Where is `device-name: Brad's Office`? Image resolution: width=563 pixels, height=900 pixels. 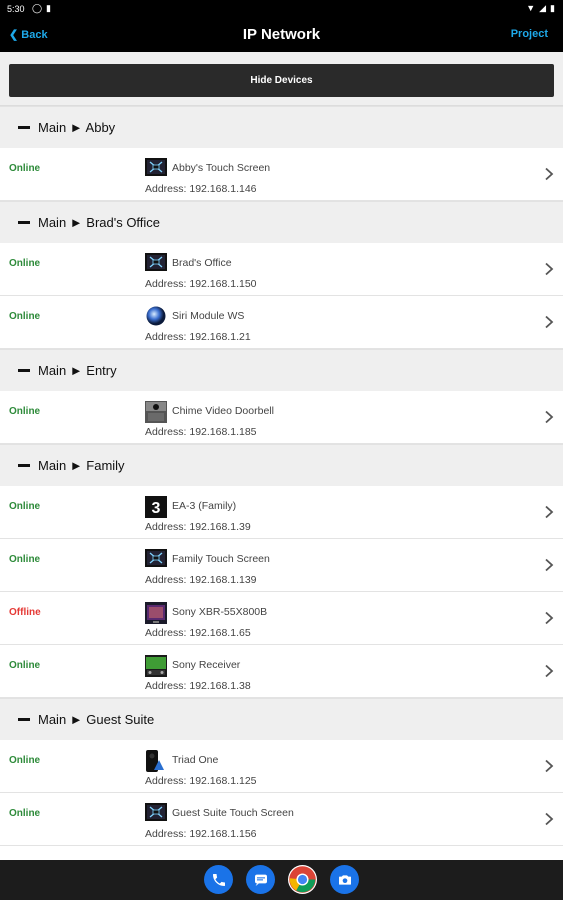
device-name: Brad's Office is located at coordinates (202, 263).